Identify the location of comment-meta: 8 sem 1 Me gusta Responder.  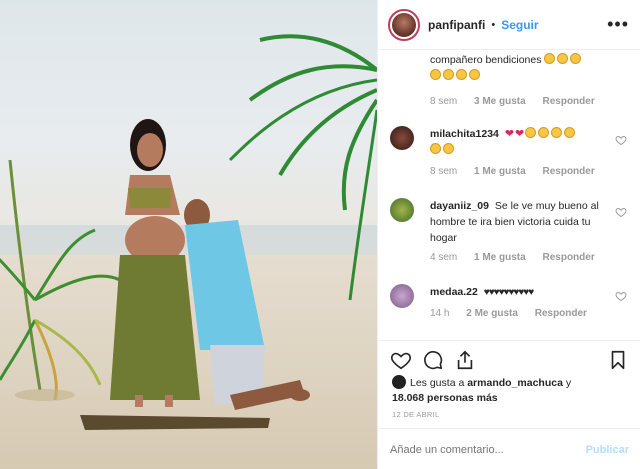
(519, 171).